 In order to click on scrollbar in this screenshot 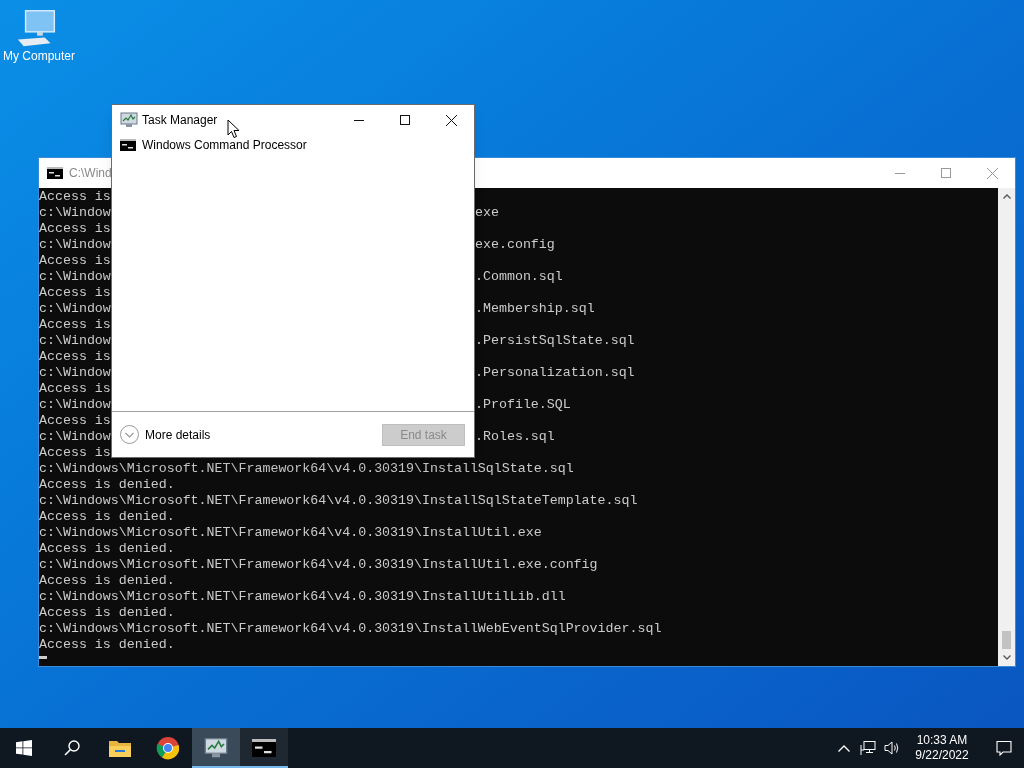, I will do `click(1006, 427)`.